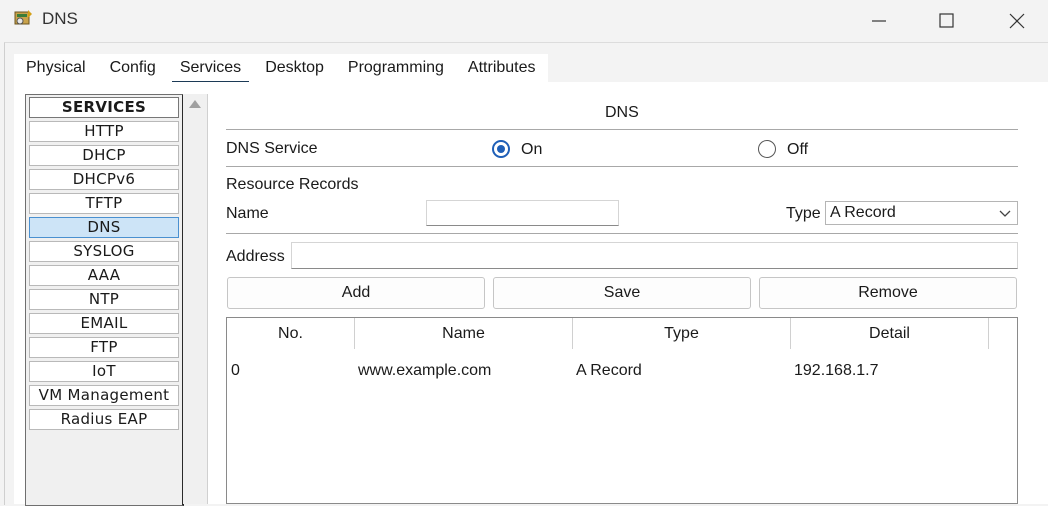 This screenshot has width=1048, height=506. Describe the element at coordinates (104, 203) in the screenshot. I see `service-item-tftp: TFTP` at that location.